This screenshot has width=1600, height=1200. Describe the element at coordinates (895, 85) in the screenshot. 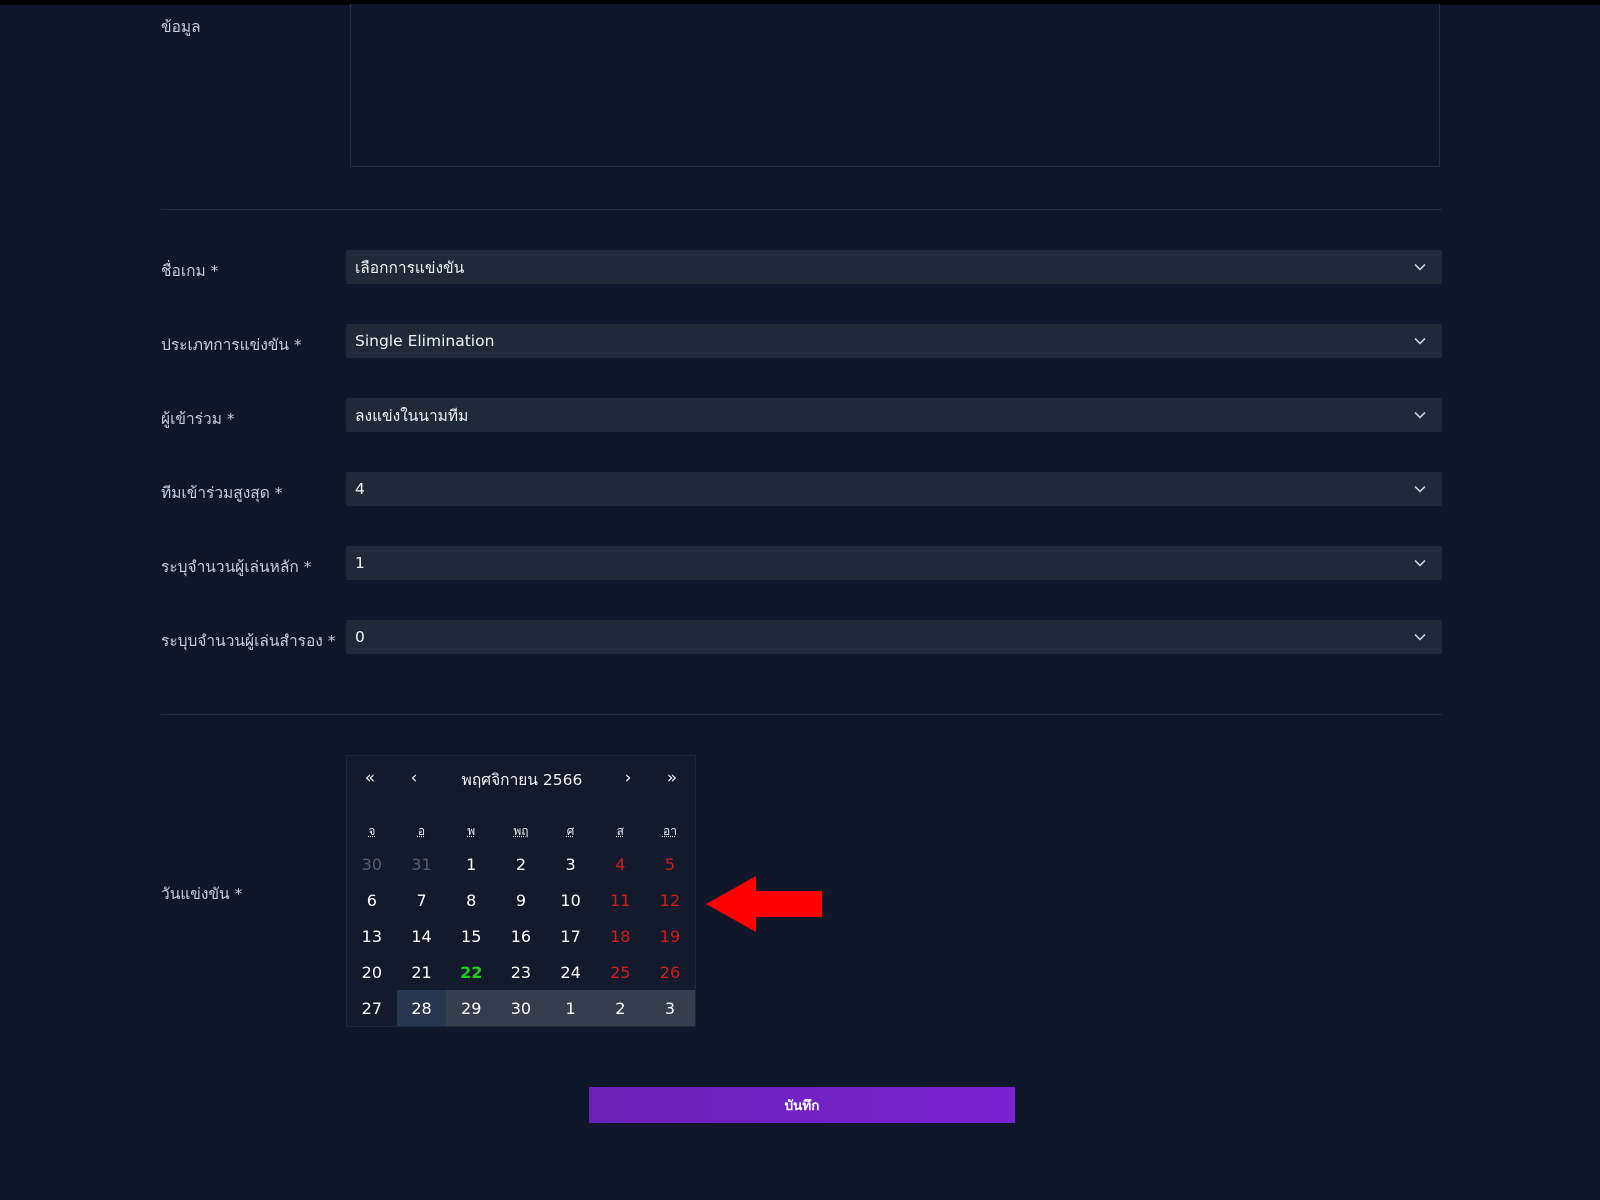

I see `info-textarea` at that location.